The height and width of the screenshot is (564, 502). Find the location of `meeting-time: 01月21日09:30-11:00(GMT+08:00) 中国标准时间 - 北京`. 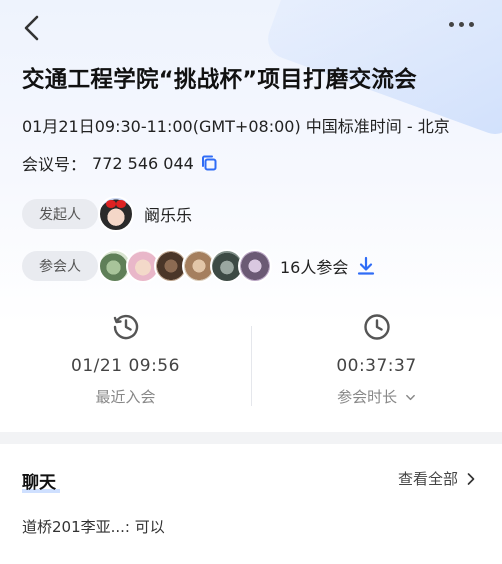

meeting-time: 01月21日09:30-11:00(GMT+08:00) 中国标准时间 - 北京 is located at coordinates (236, 126).